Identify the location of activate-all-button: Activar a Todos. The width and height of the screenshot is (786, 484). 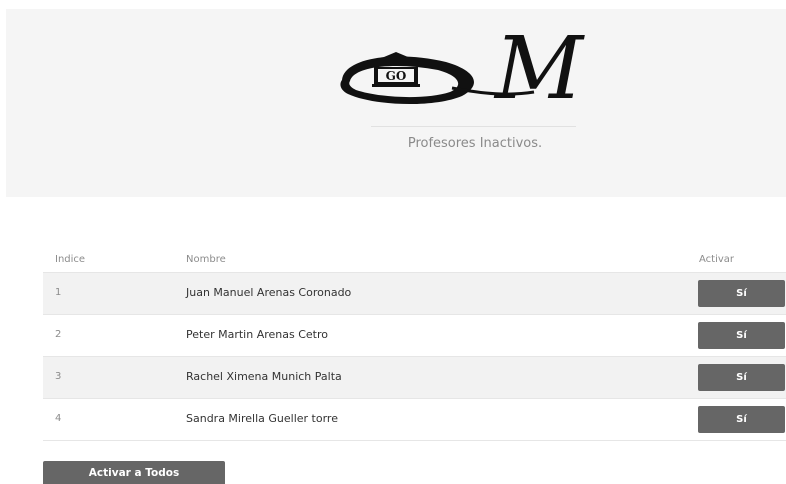
(134, 472).